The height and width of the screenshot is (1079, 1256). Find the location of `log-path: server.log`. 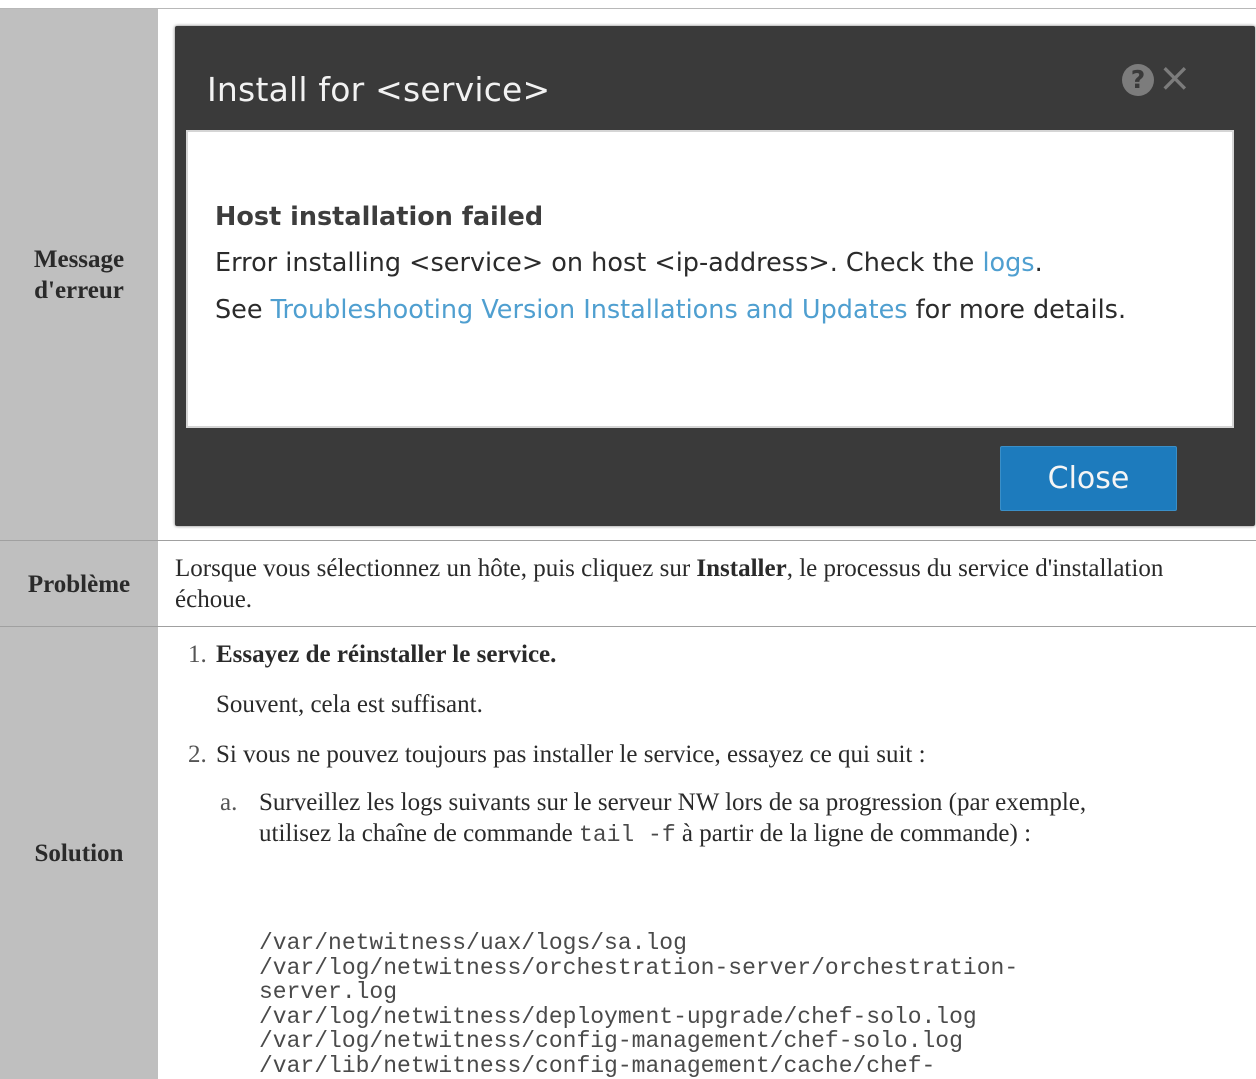

log-path: server.log is located at coordinates (328, 992).